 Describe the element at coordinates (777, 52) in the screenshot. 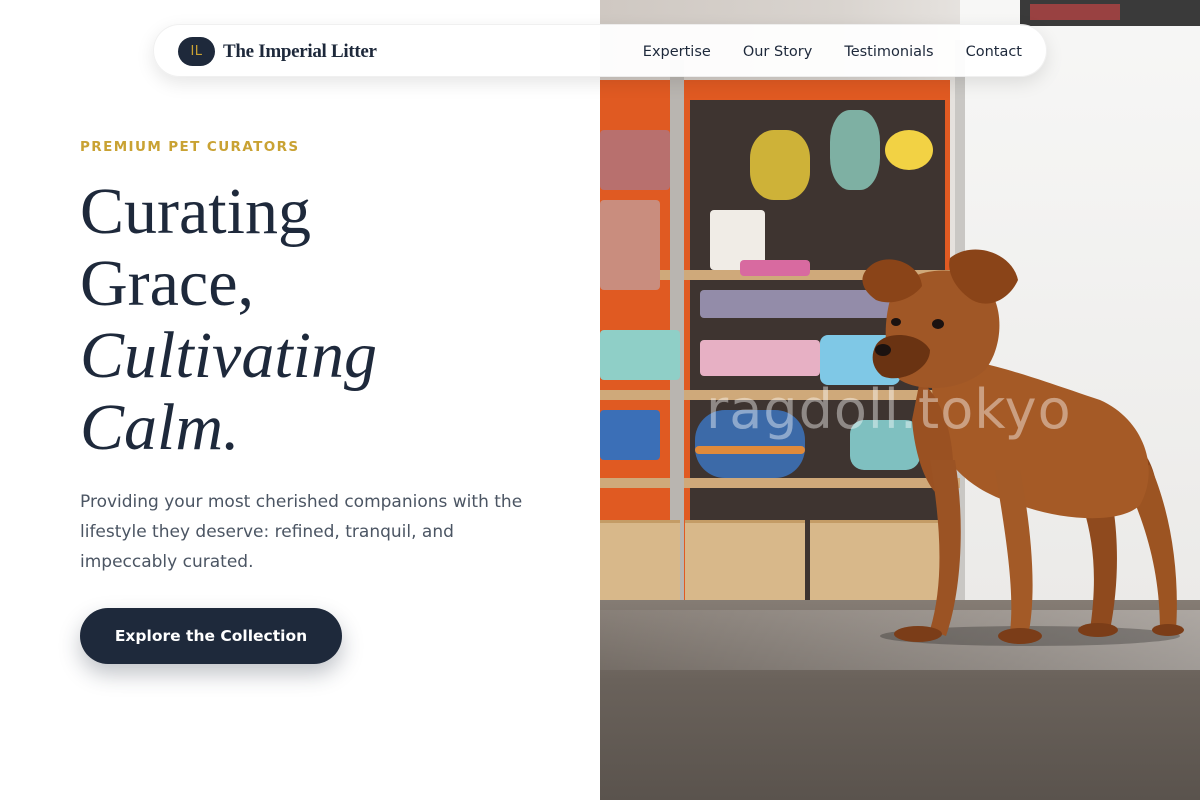

I see `nav-link-our-story: Our Story` at that location.